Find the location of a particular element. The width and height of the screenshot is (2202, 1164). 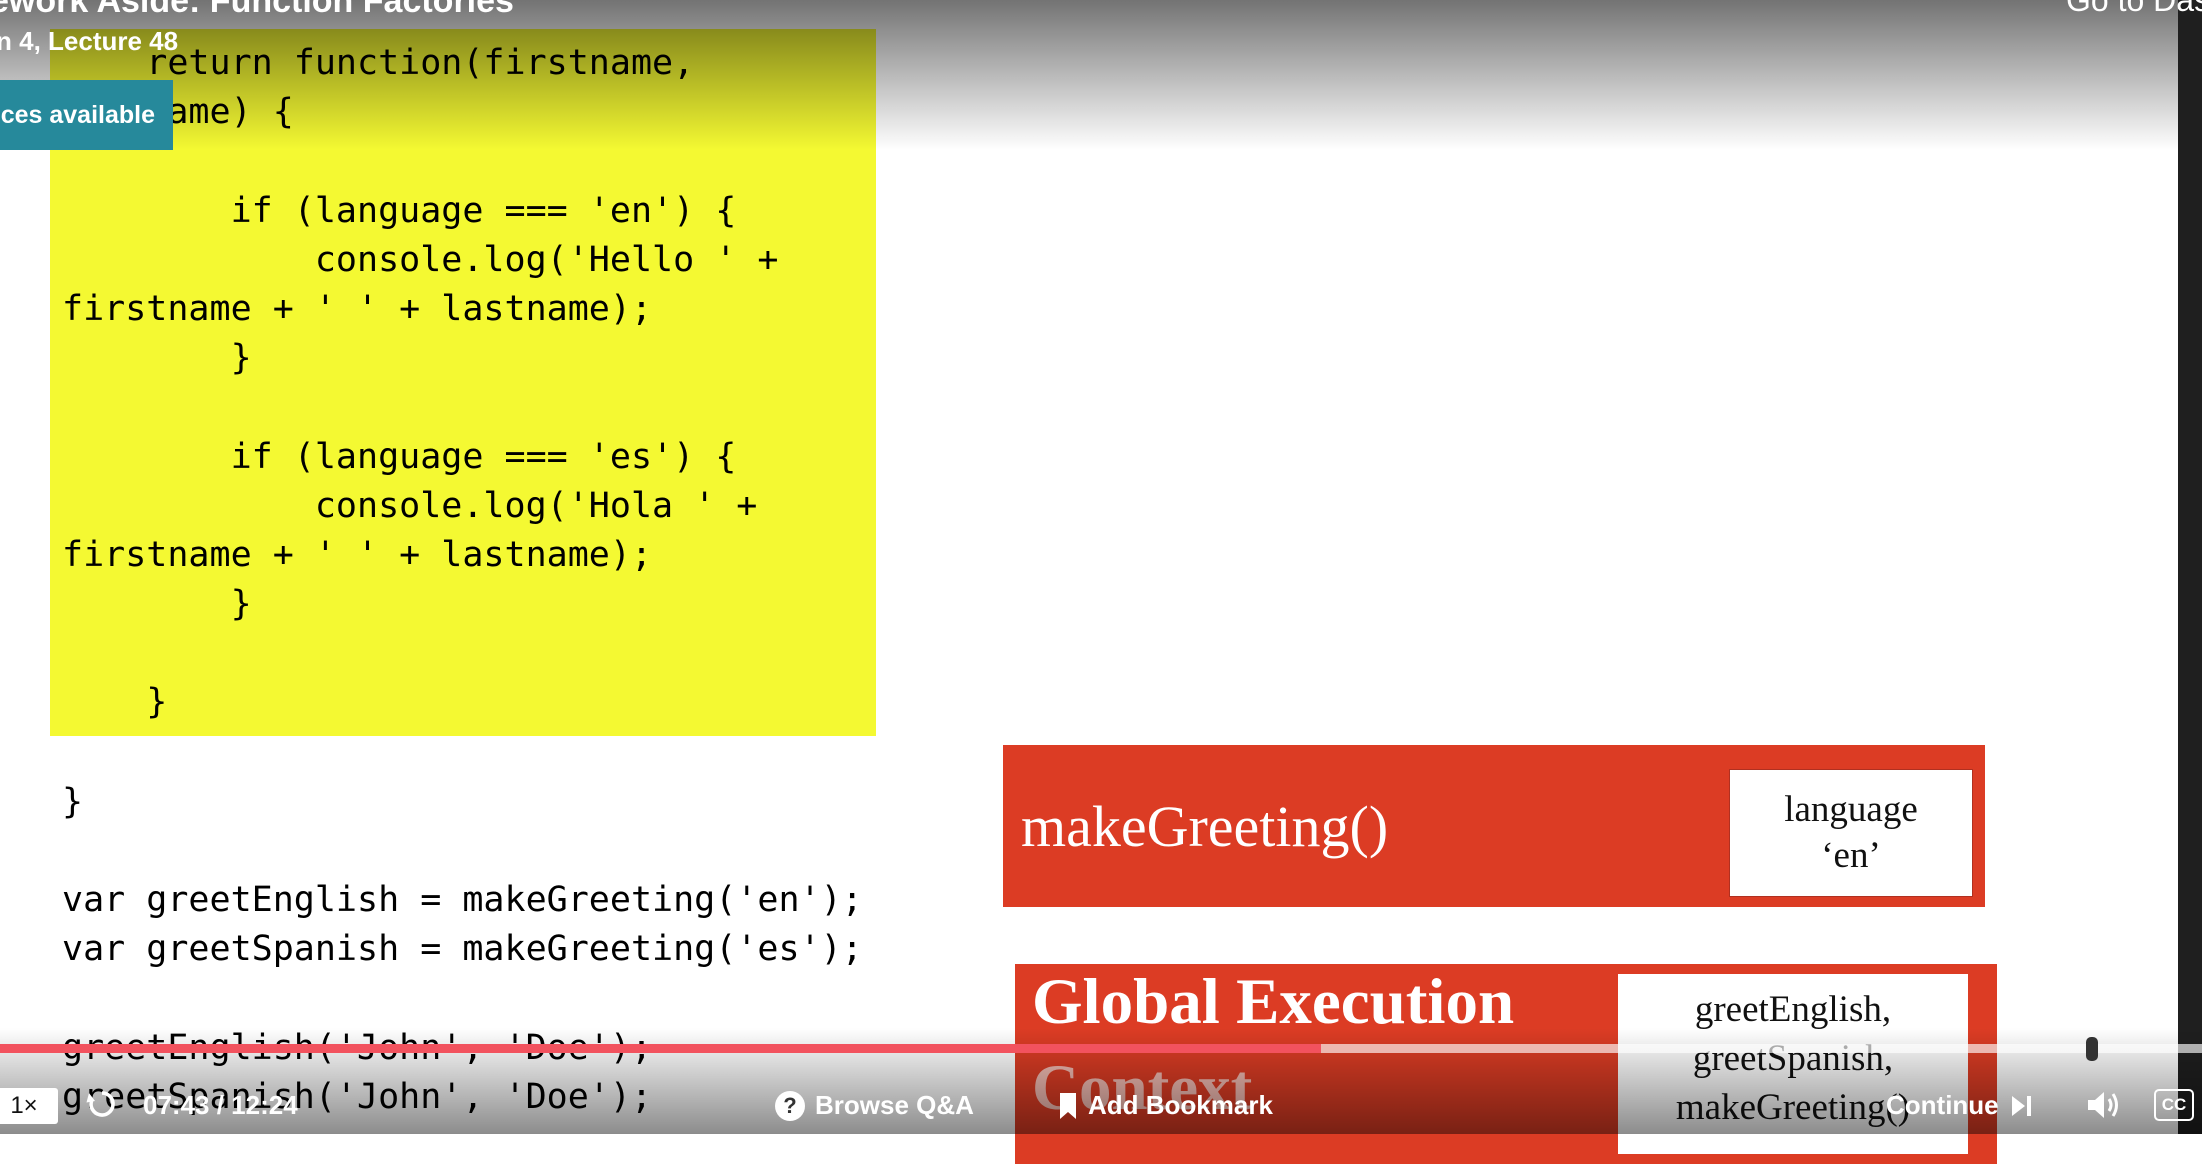

function-context-label: makeGreeting() is located at coordinates (1205, 826).